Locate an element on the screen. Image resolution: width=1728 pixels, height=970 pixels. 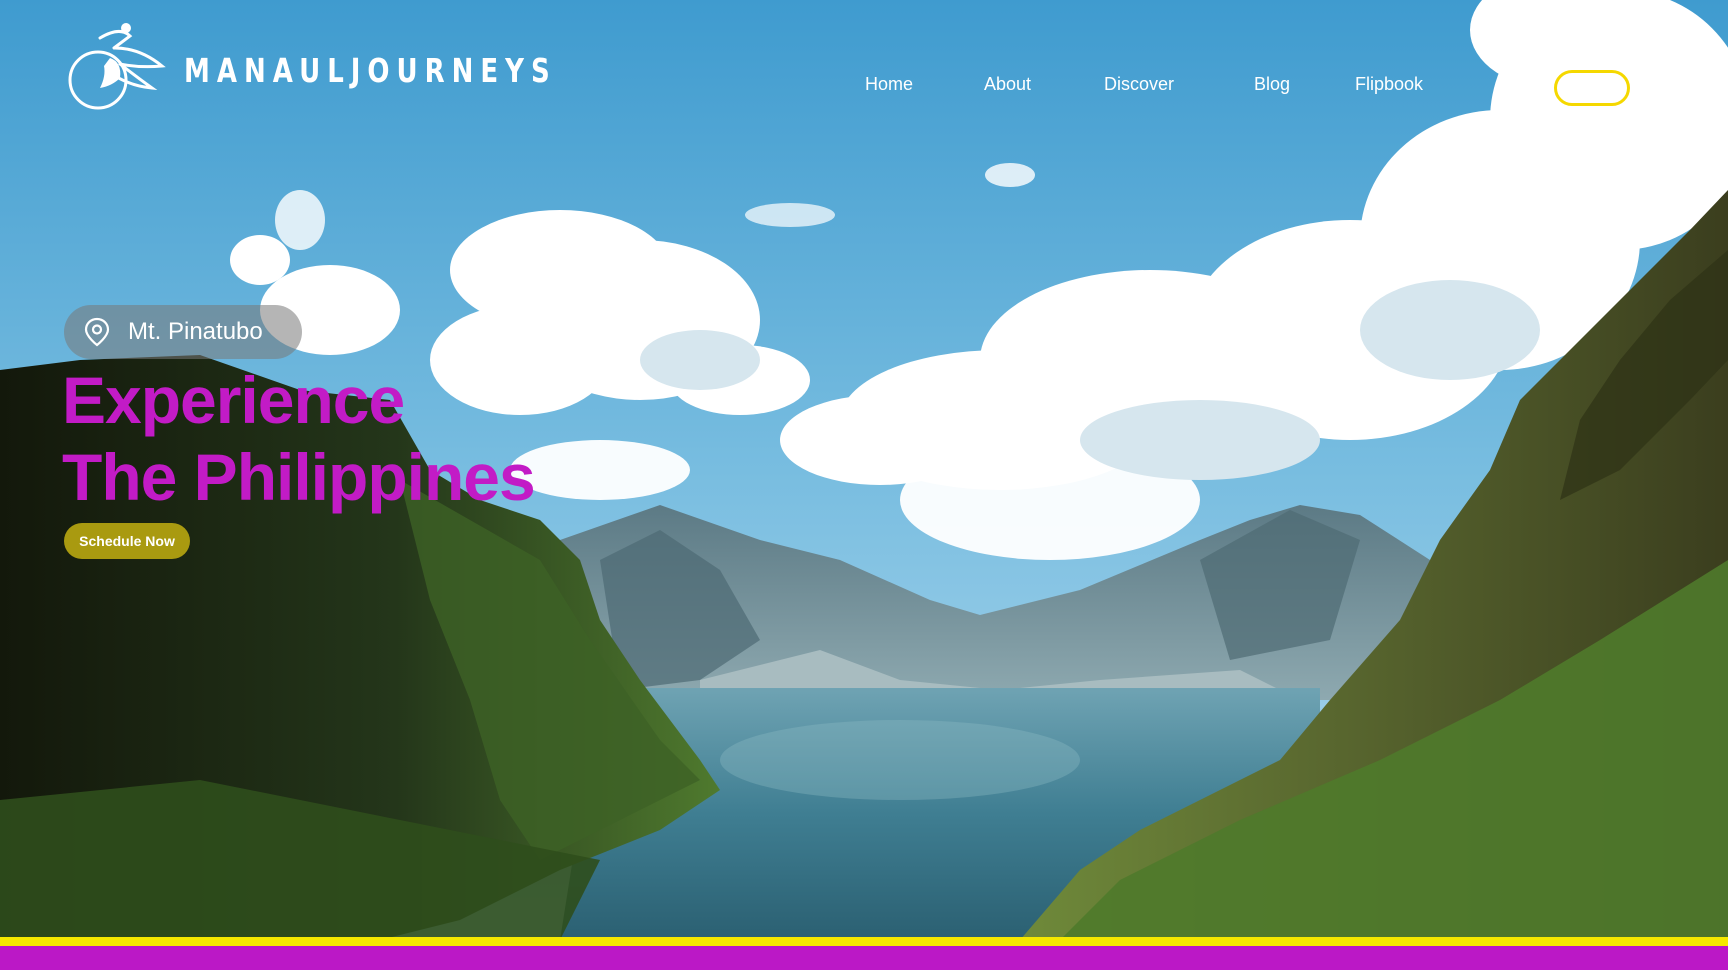
nav-home-link: Home is located at coordinates (889, 84).